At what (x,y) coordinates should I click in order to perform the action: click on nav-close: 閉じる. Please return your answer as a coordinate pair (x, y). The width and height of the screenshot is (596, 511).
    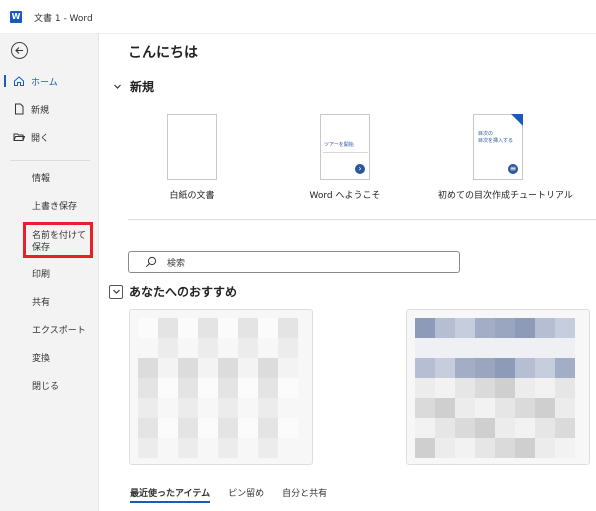
    Looking at the image, I should click on (49, 385).